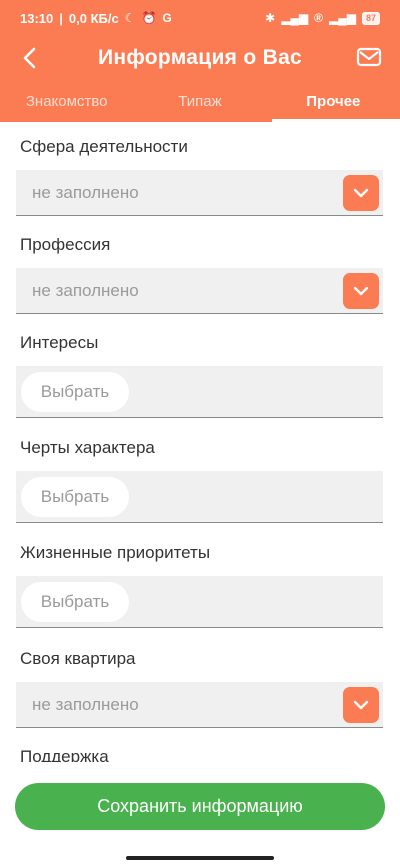 The width and height of the screenshot is (400, 866). I want to click on bottom-bar: Сохранить информацию, so click(200, 816).